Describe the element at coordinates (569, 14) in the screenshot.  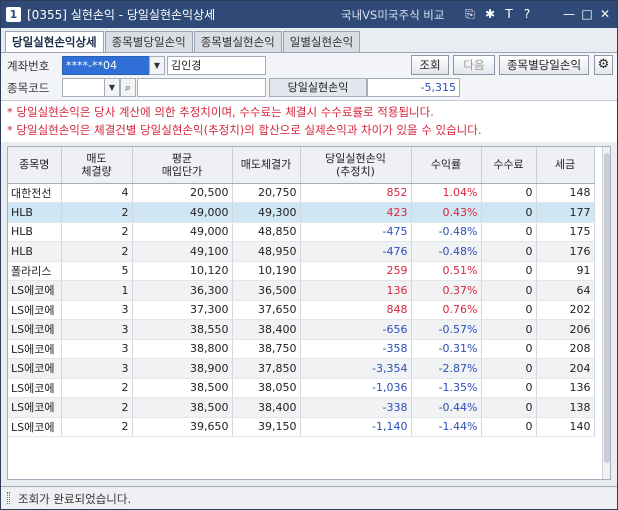
I see `minimize-icon: —` at that location.